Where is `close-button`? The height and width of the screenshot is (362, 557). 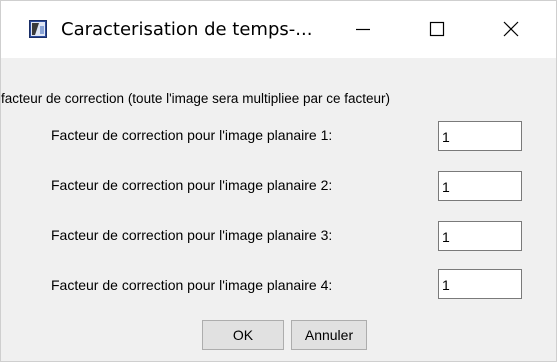 close-button is located at coordinates (511, 29).